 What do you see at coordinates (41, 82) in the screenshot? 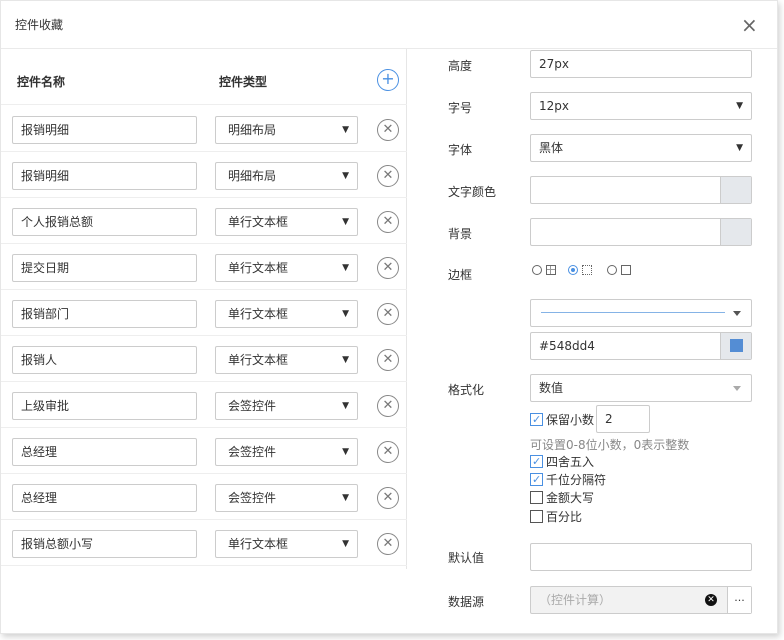
I see `column-header-name: 控件名称` at bounding box center [41, 82].